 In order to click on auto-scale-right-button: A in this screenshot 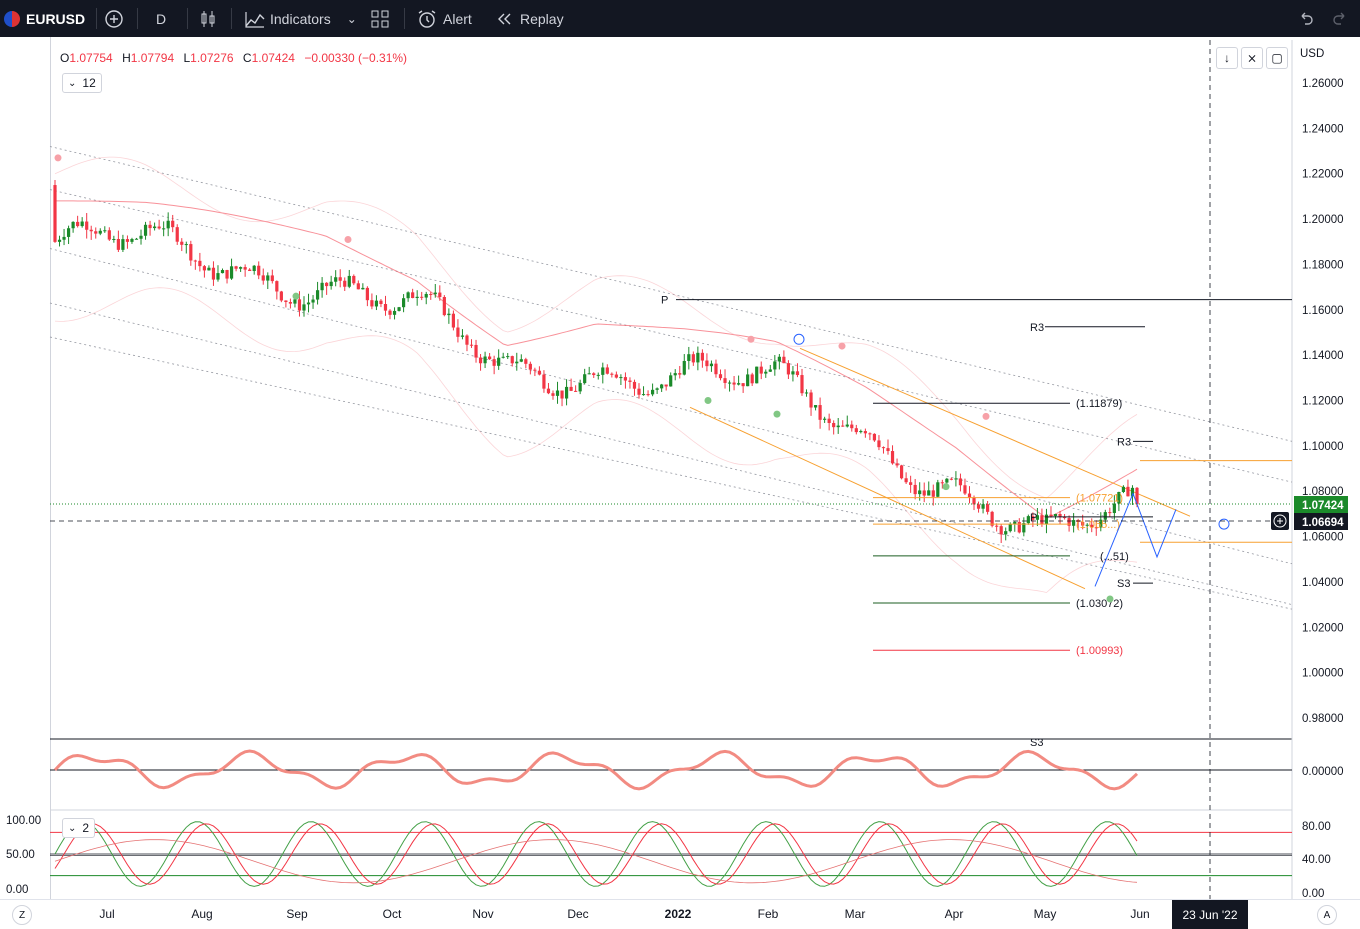, I will do `click(1327, 915)`.